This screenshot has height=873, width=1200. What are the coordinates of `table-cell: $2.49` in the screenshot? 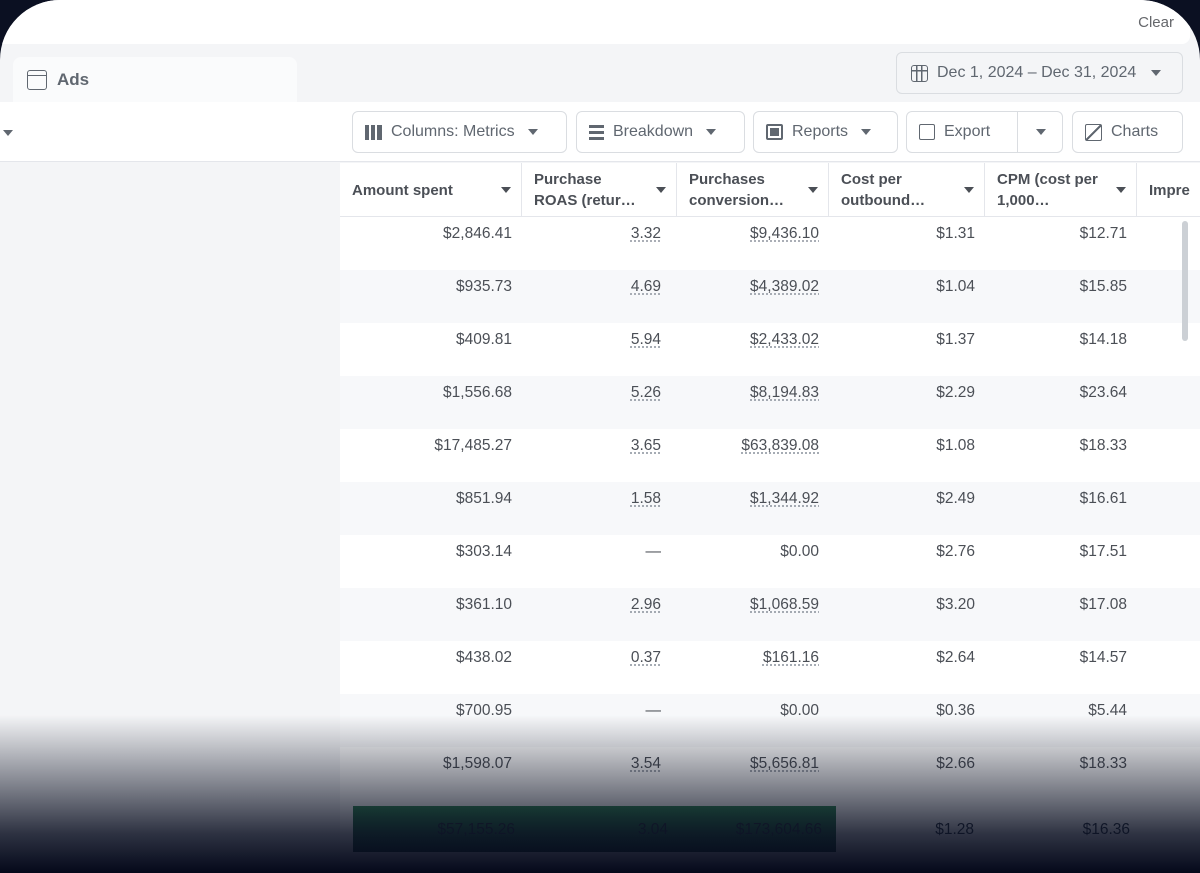 It's located at (955, 498).